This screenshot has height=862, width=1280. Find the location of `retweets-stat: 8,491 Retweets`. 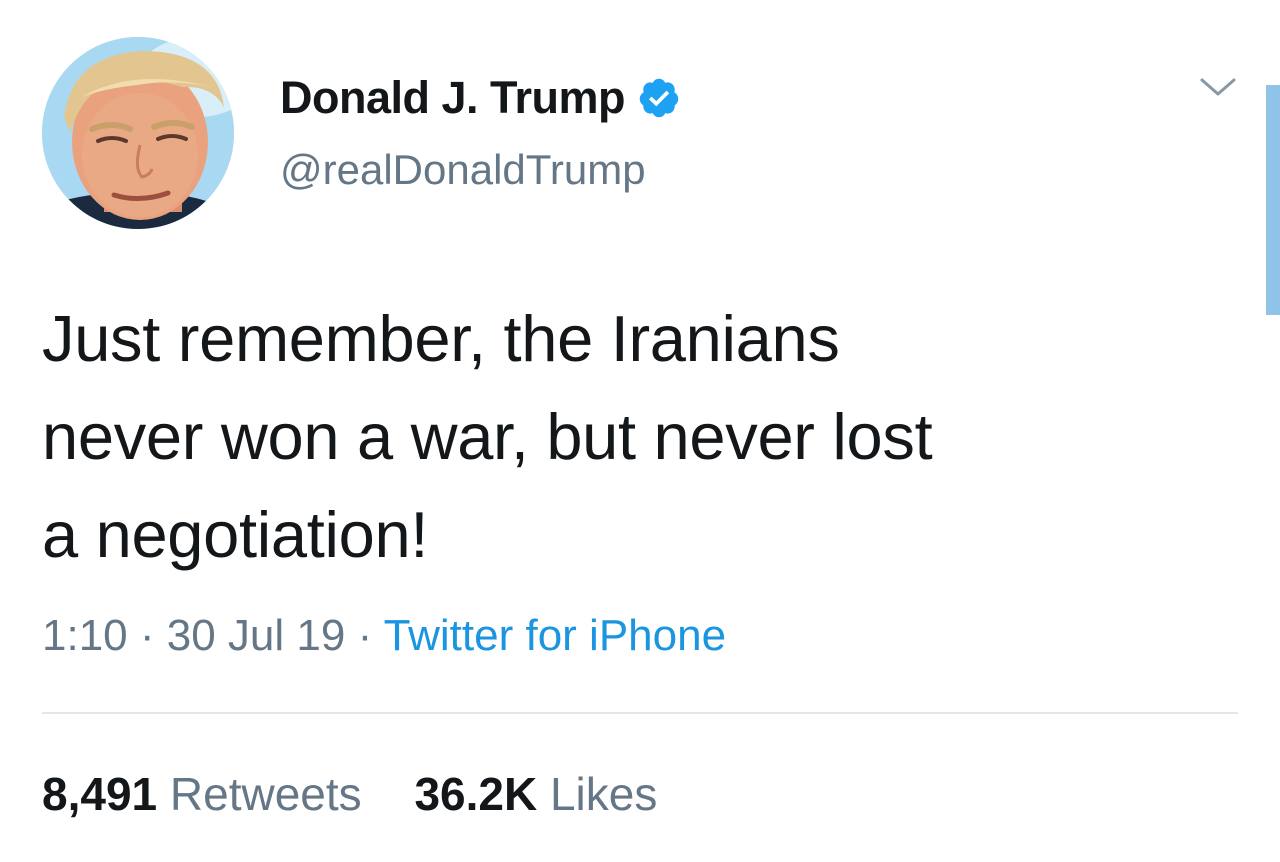

retweets-stat: 8,491 Retweets is located at coordinates (208, 794).